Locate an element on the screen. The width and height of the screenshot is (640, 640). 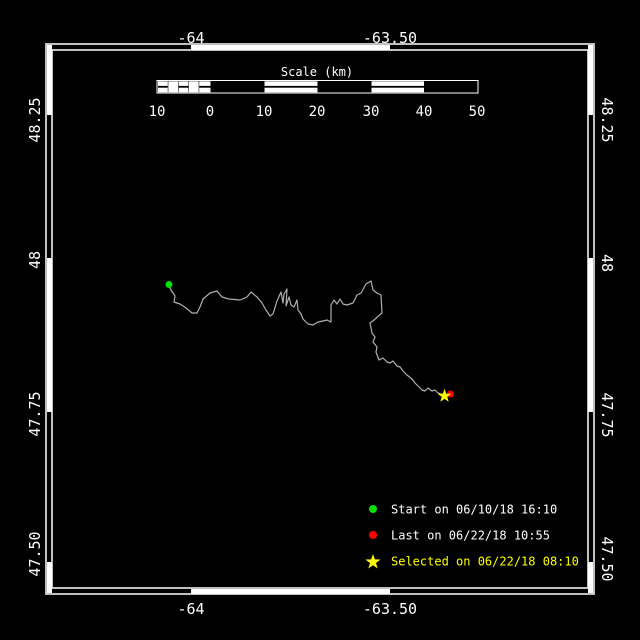
lat-label-right: 48.25 is located at coordinates (607, 119).